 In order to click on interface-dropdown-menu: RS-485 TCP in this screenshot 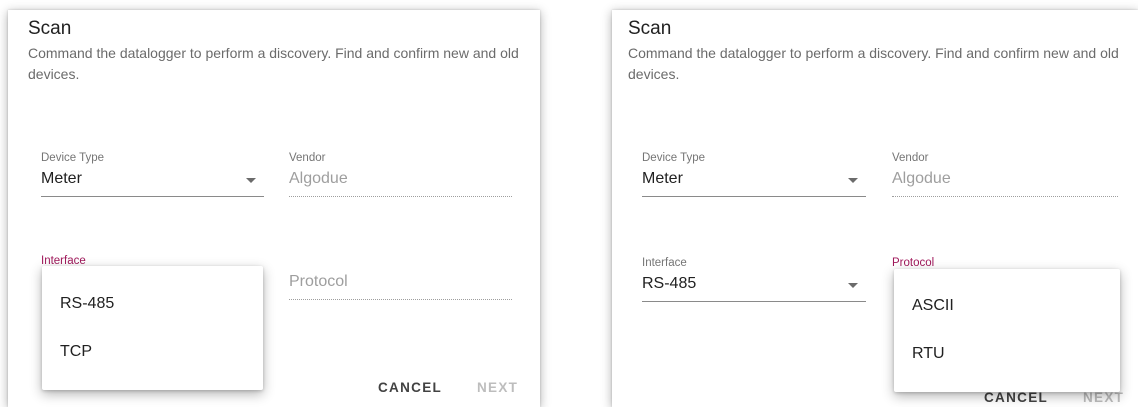, I will do `click(152, 328)`.